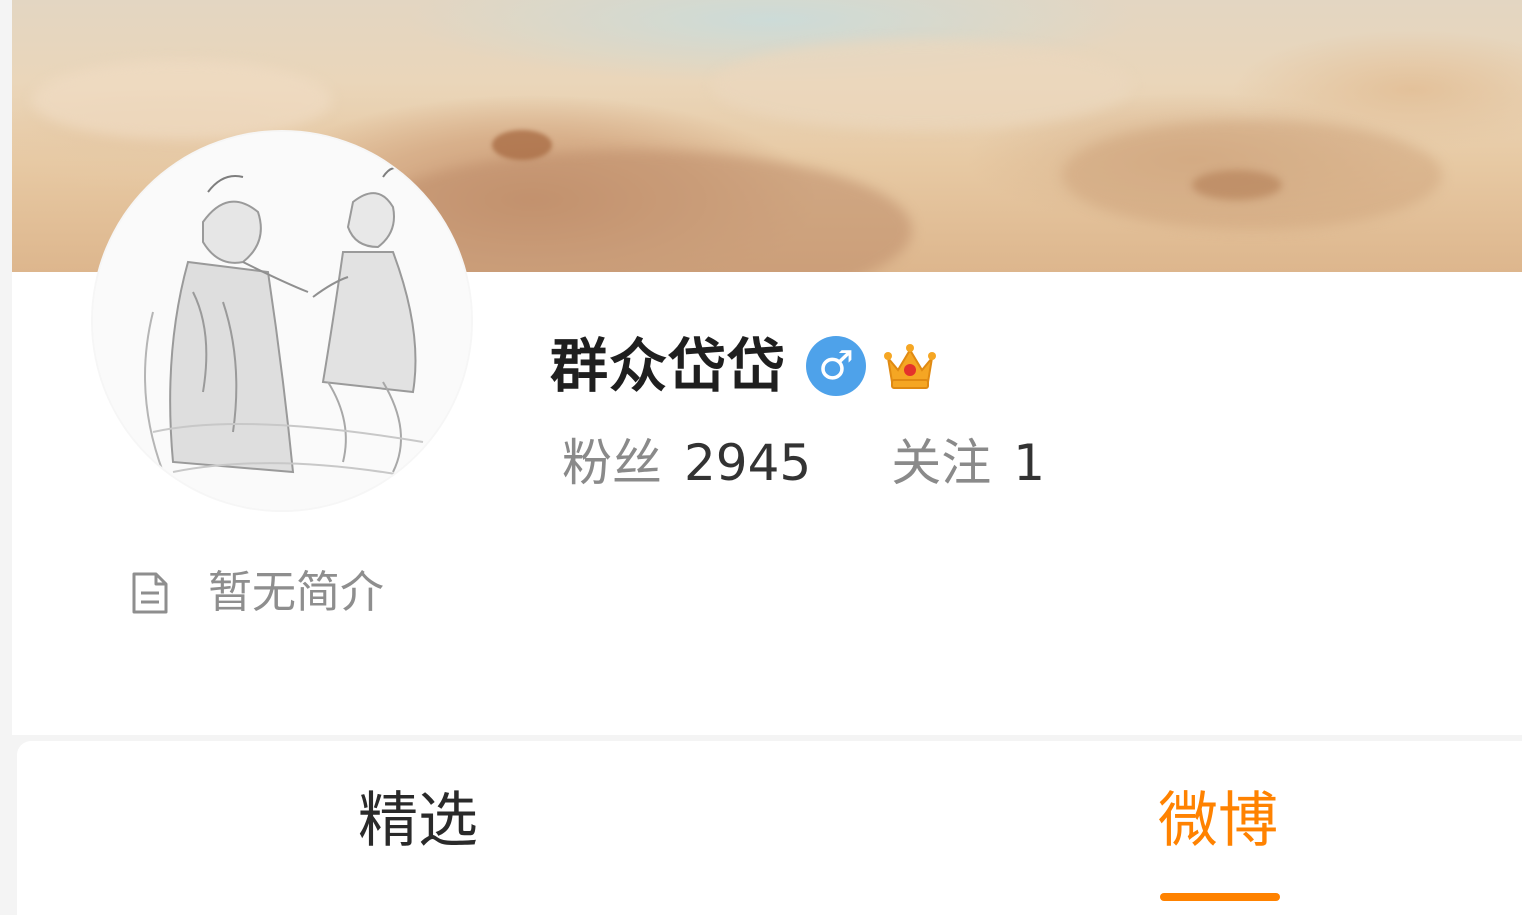 The height and width of the screenshot is (915, 1522). What do you see at coordinates (282, 321) in the screenshot?
I see `avatar` at bounding box center [282, 321].